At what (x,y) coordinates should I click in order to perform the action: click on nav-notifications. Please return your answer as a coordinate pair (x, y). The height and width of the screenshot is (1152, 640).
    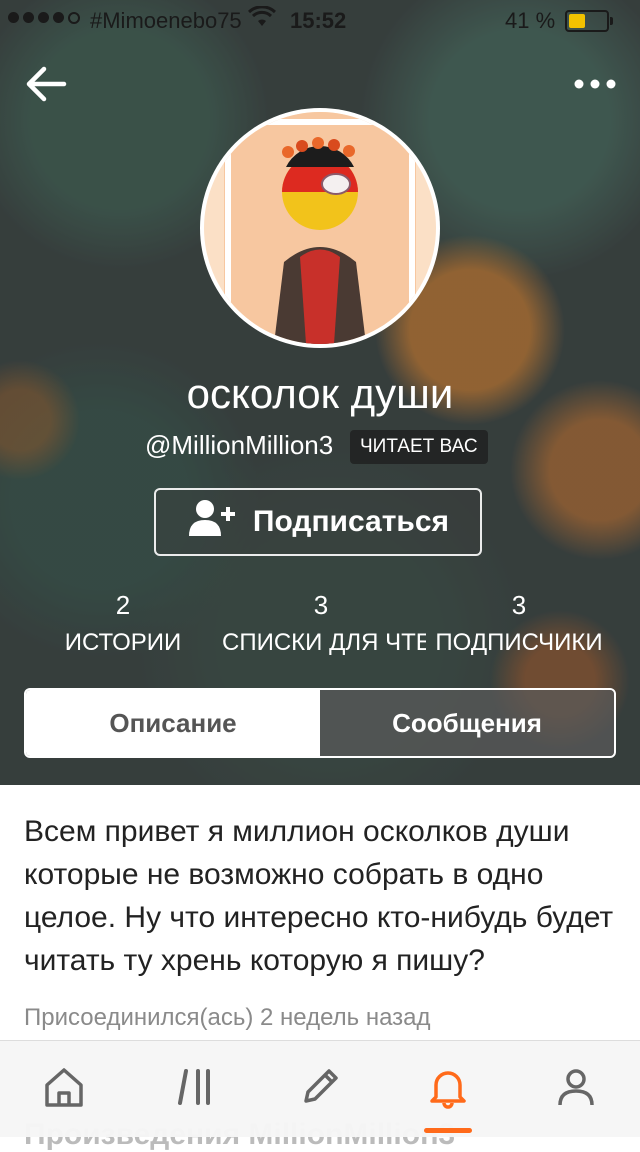
    Looking at the image, I should click on (448, 1089).